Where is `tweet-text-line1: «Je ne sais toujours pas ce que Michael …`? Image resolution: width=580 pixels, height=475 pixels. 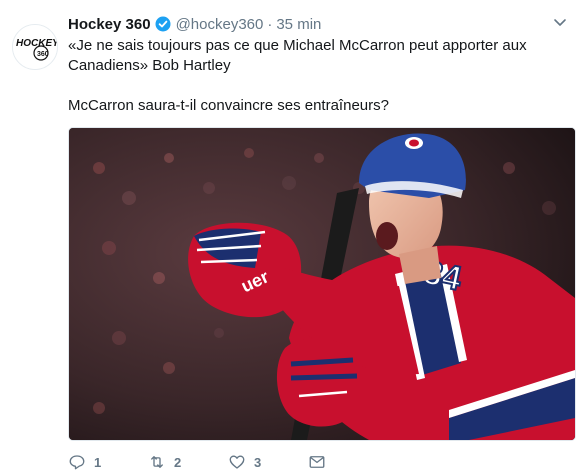
tweet-text-line1: «Je ne sais toujours pas ce que Michael … is located at coordinates (297, 55).